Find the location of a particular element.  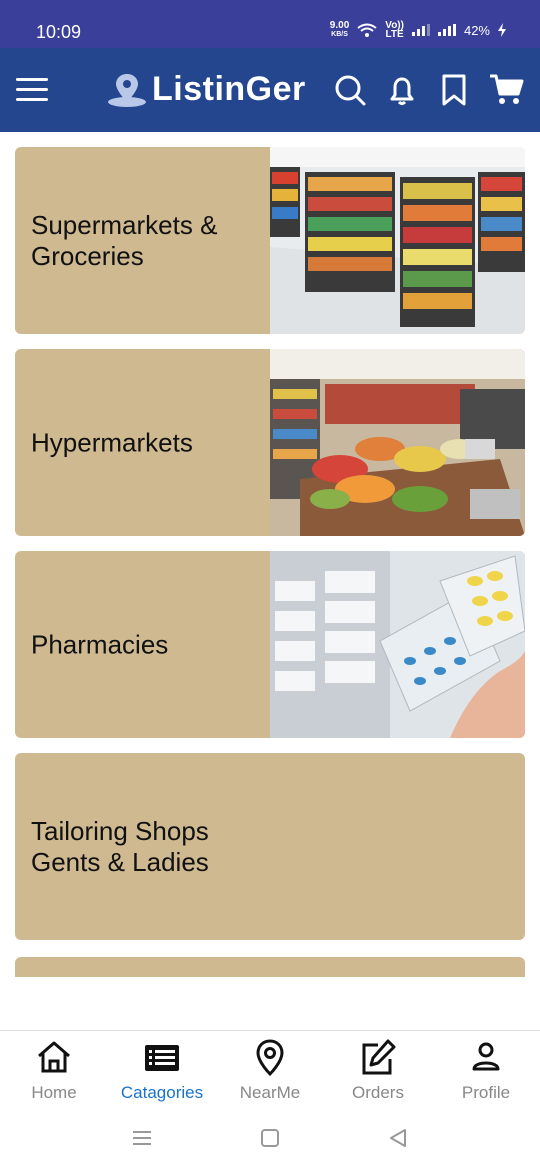

category-card-next is located at coordinates (270, 967).